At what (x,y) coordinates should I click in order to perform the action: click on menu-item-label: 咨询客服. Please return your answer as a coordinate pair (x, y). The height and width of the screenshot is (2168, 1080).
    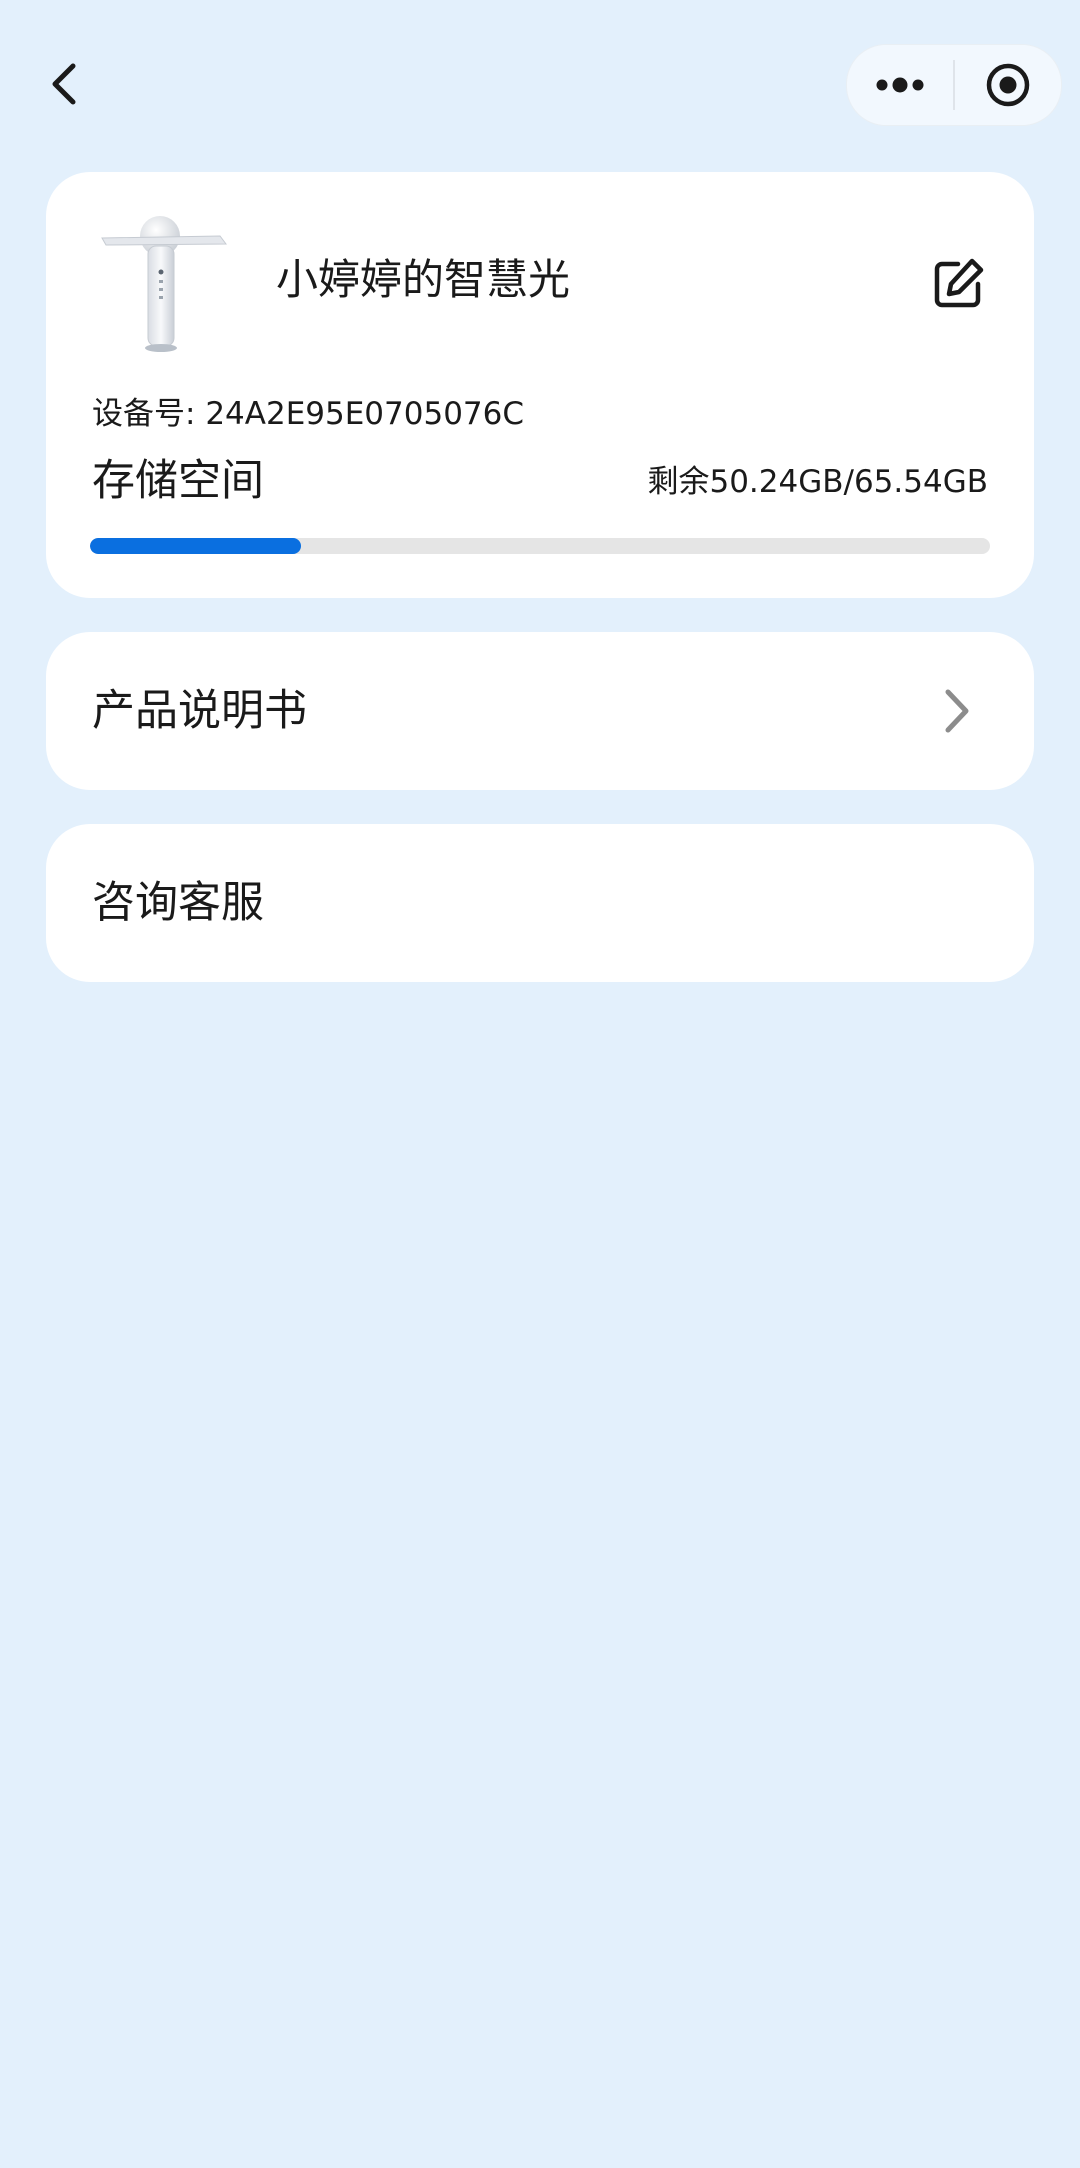
    Looking at the image, I should click on (178, 903).